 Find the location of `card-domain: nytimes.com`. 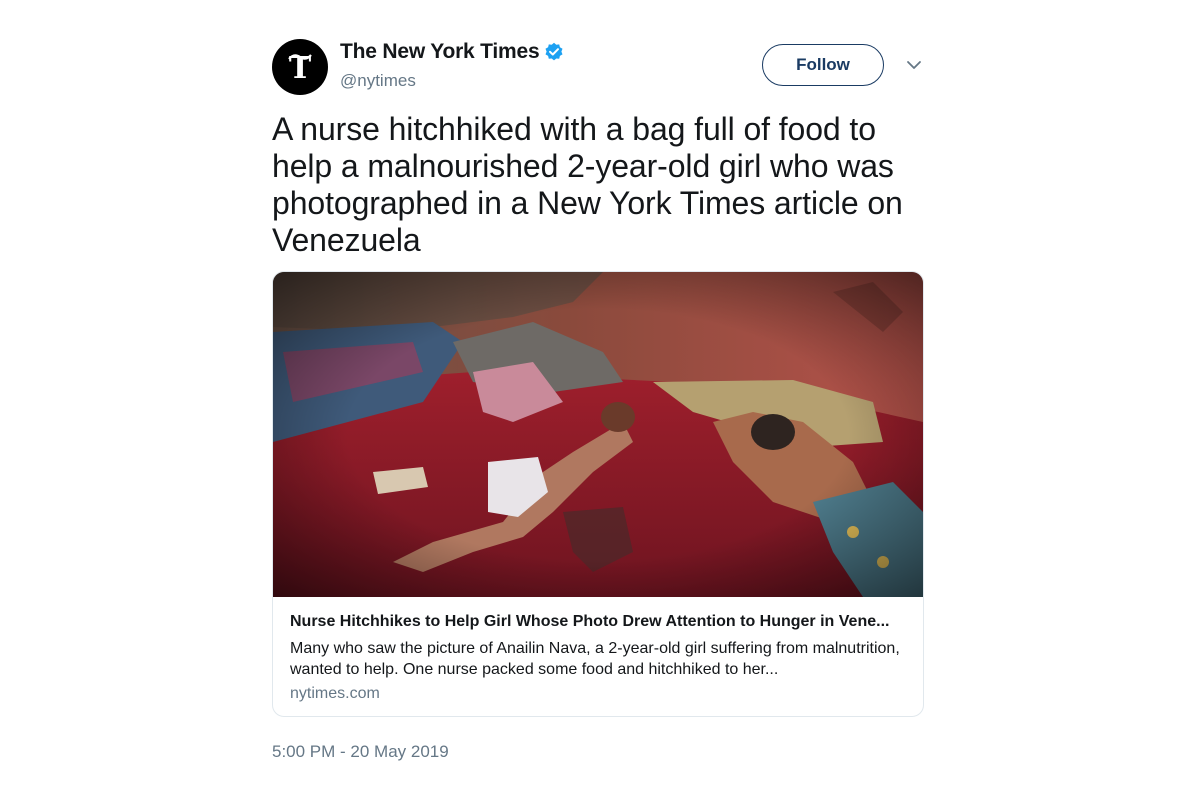

card-domain: nytimes.com is located at coordinates (335, 693).